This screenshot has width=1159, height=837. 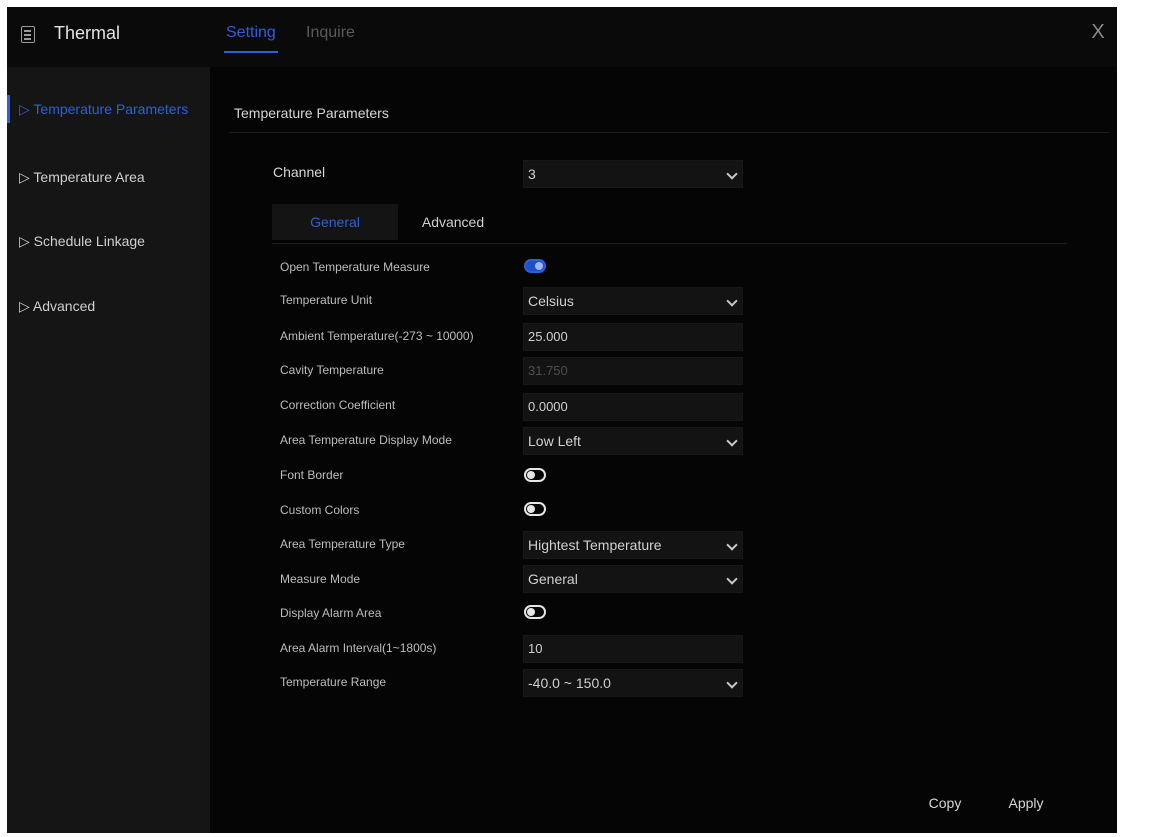 I want to click on temperature-unit-select: Celsius, so click(x=633, y=301).